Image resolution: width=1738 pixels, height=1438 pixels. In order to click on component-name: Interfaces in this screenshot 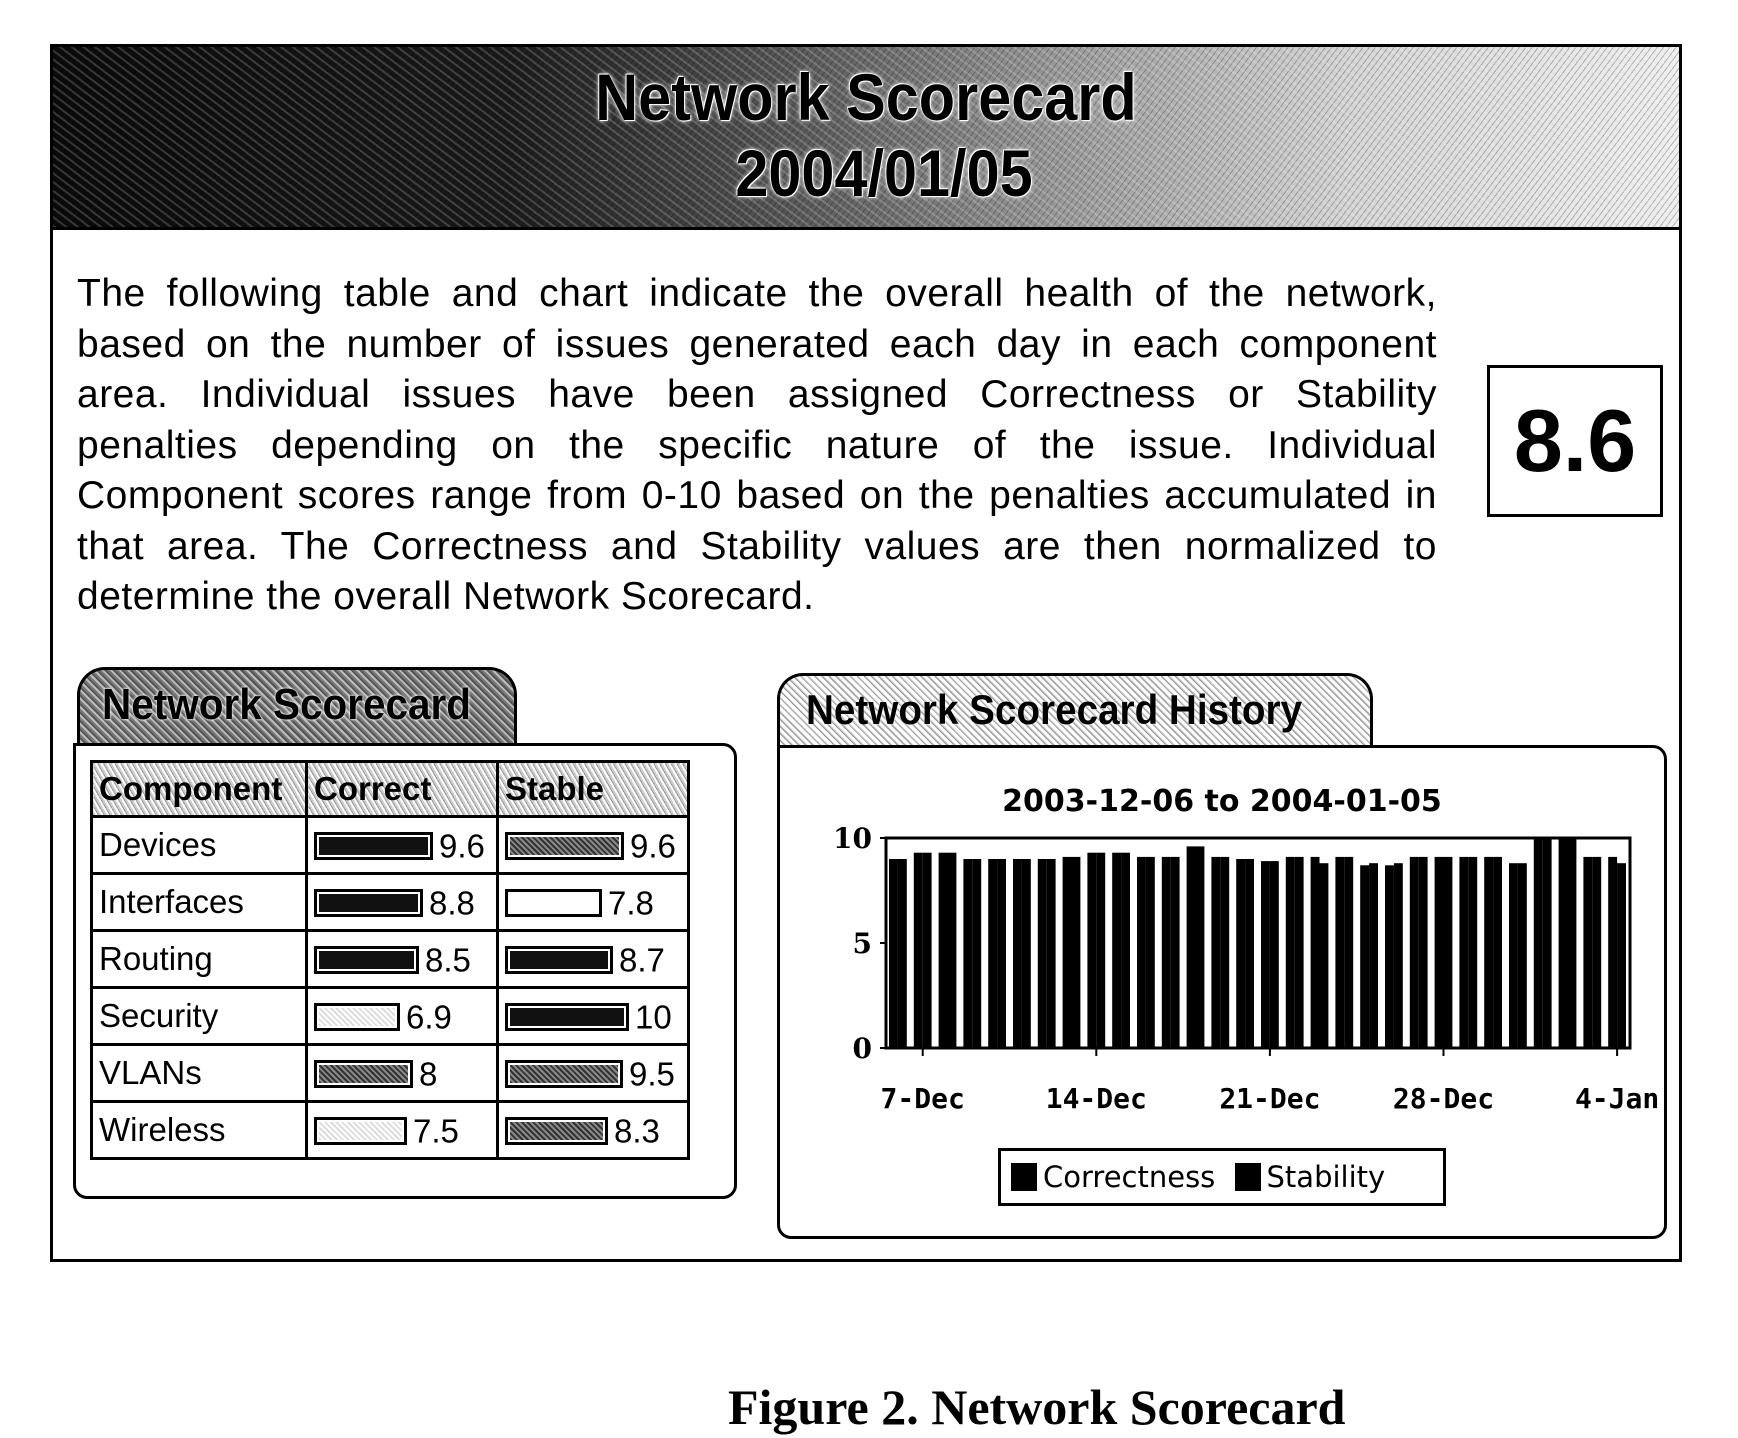, I will do `click(199, 902)`.